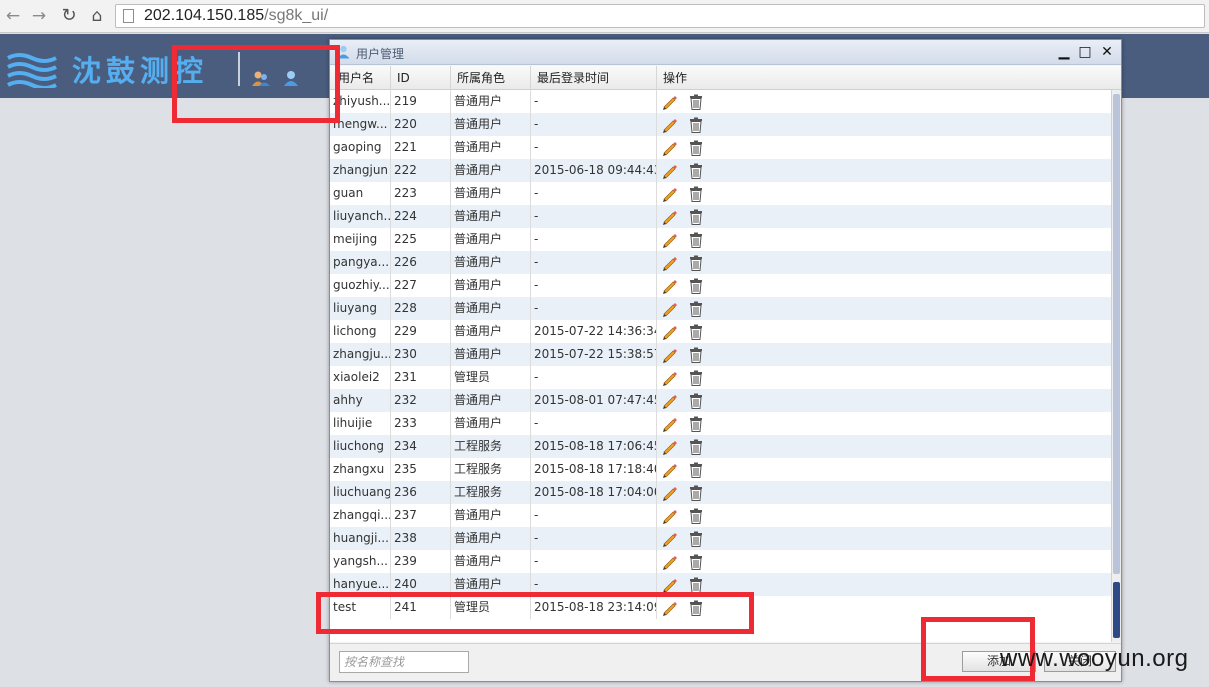 This screenshot has width=1209, height=687. I want to click on table-row: hanyue... 240 普通用户 -, so click(720, 584).